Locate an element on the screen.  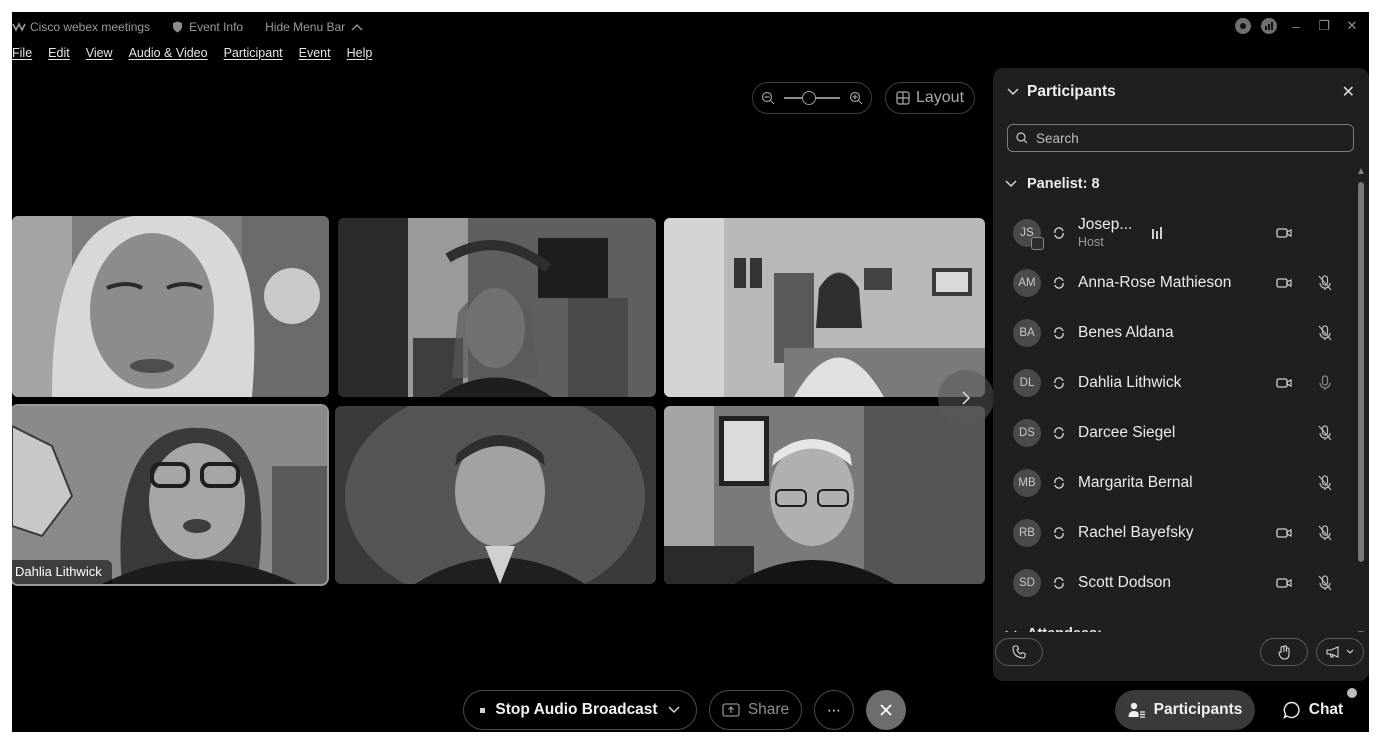
participant-row: DL Dahlia Lithwick is located at coordinates (1173, 383).